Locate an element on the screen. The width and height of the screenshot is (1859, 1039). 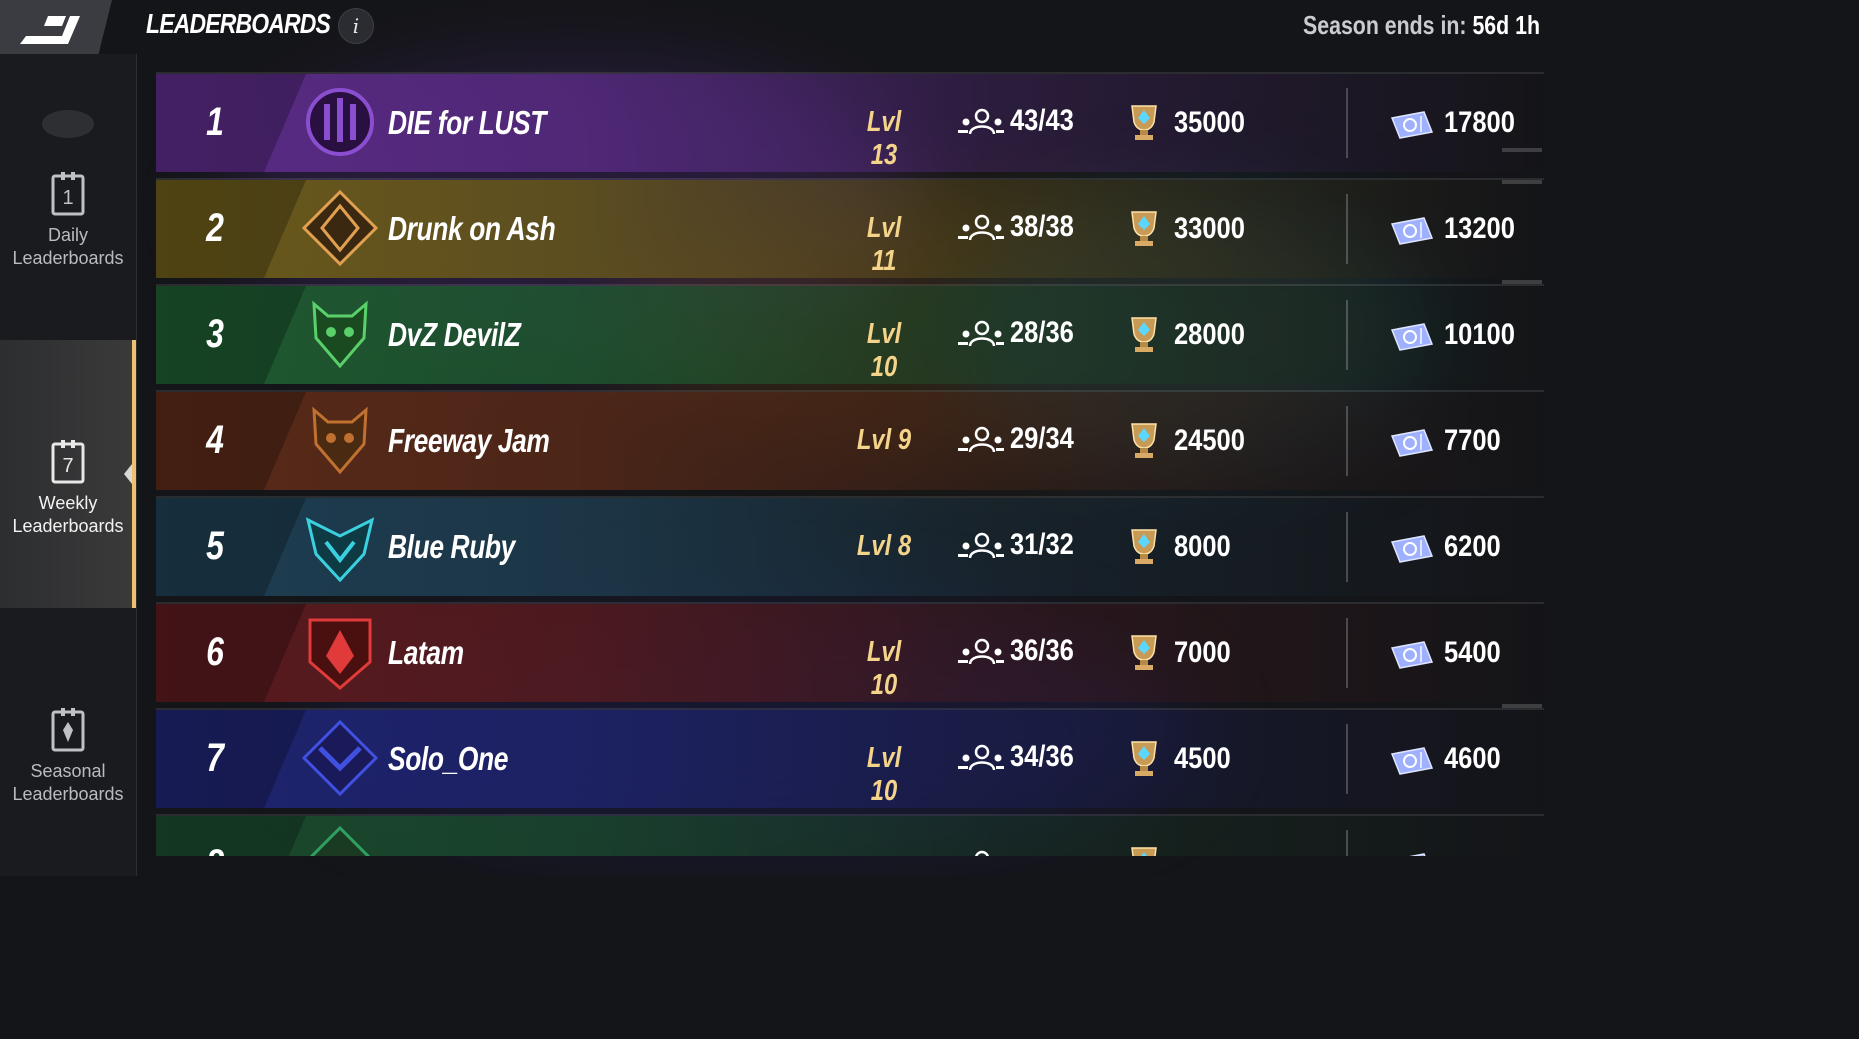
member-count: 34/36 is located at coordinates (1042, 756).